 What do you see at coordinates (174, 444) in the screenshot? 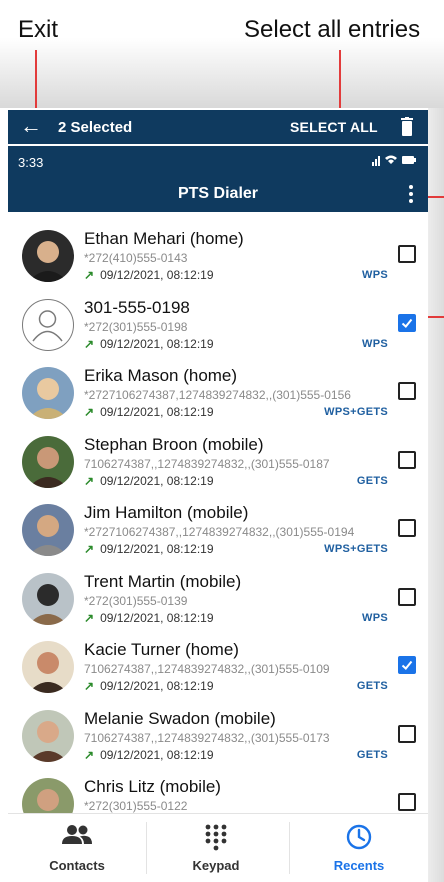
I see `entry-name: Stephan Broon (mobile)` at bounding box center [174, 444].